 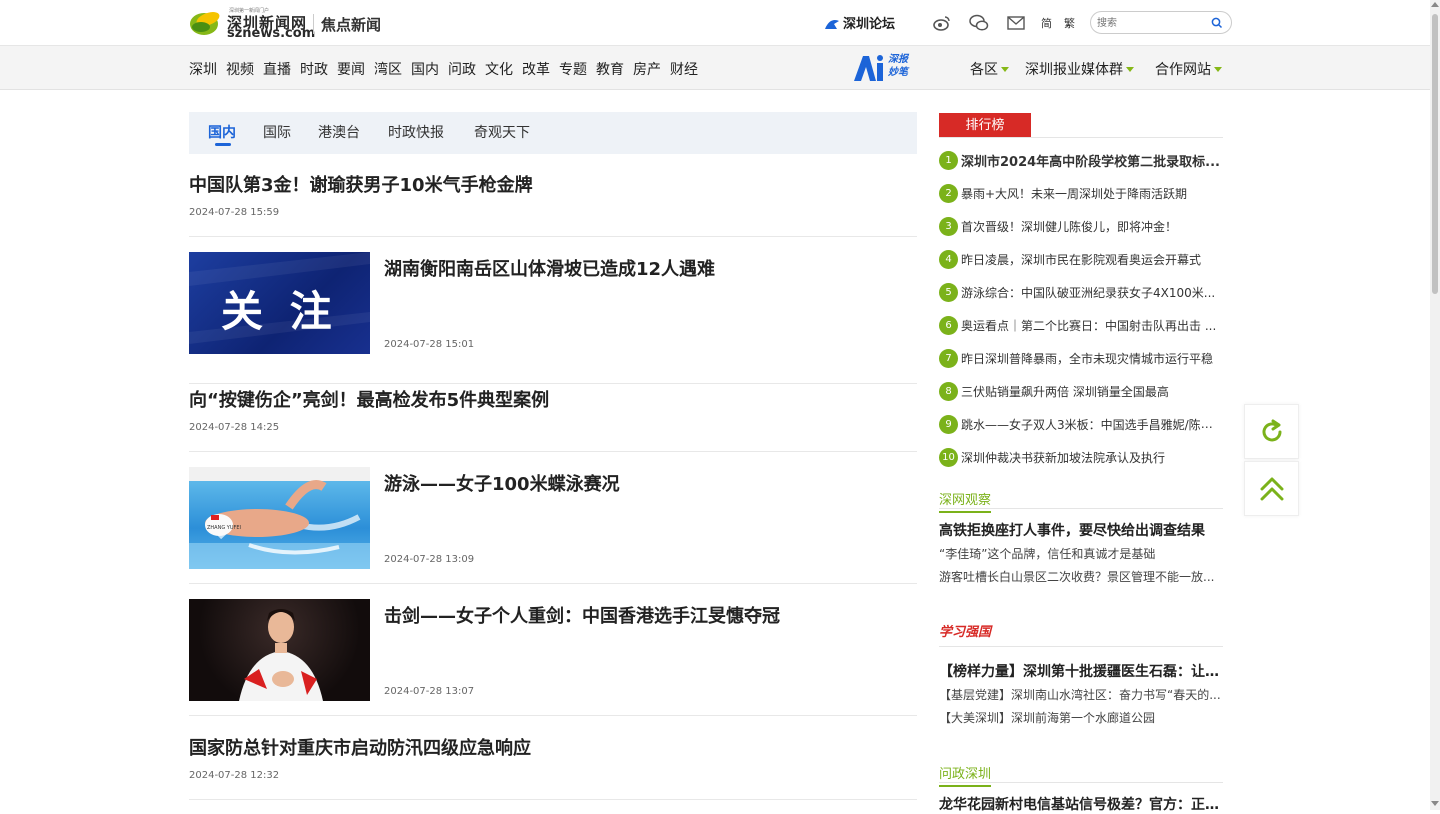 I want to click on search-icon, so click(x=1217, y=23).